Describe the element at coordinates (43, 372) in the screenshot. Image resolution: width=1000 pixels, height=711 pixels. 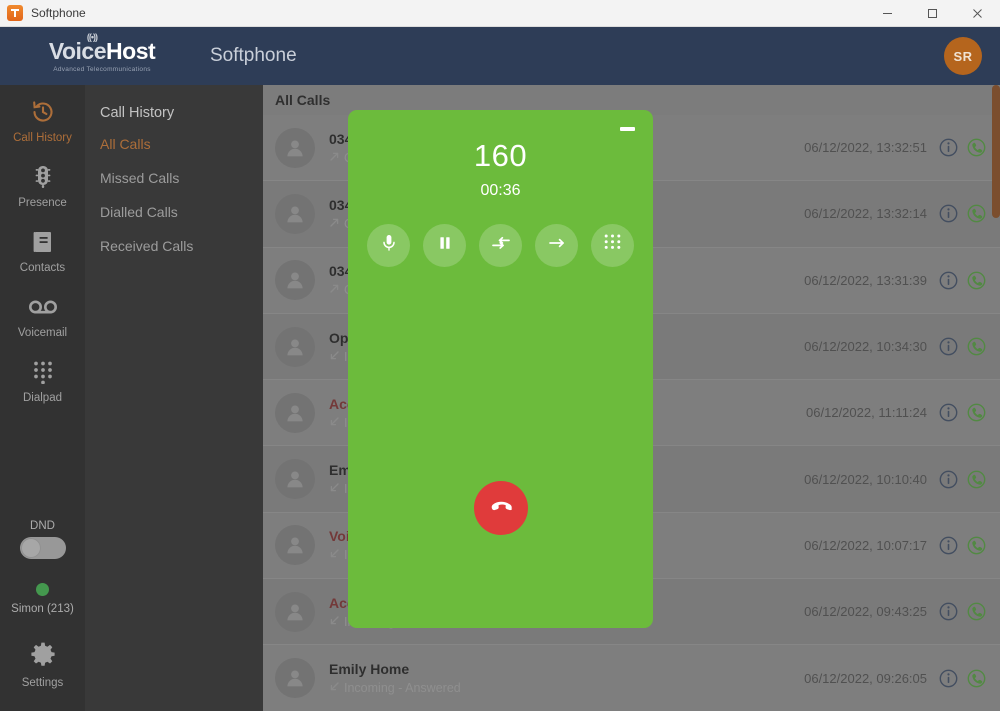
I see `dialpad-icon` at that location.